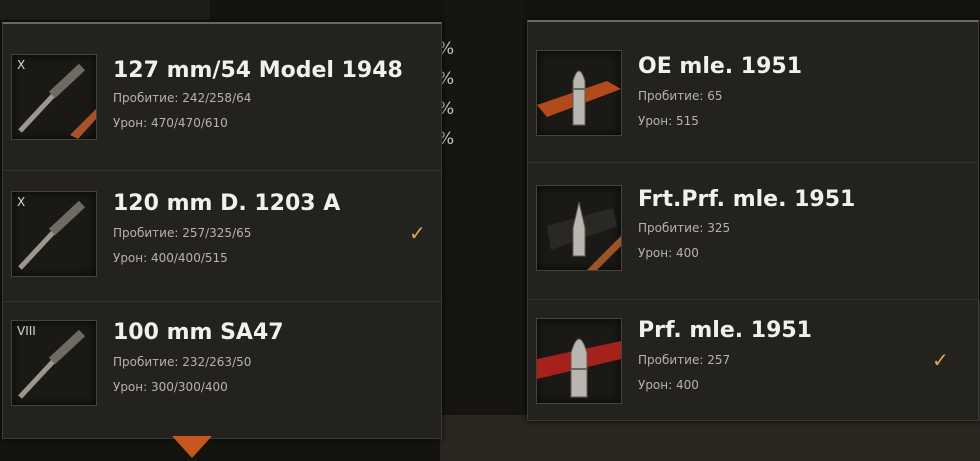  What do you see at coordinates (198, 332) in the screenshot?
I see `gun-name: 100 mm SA47` at bounding box center [198, 332].